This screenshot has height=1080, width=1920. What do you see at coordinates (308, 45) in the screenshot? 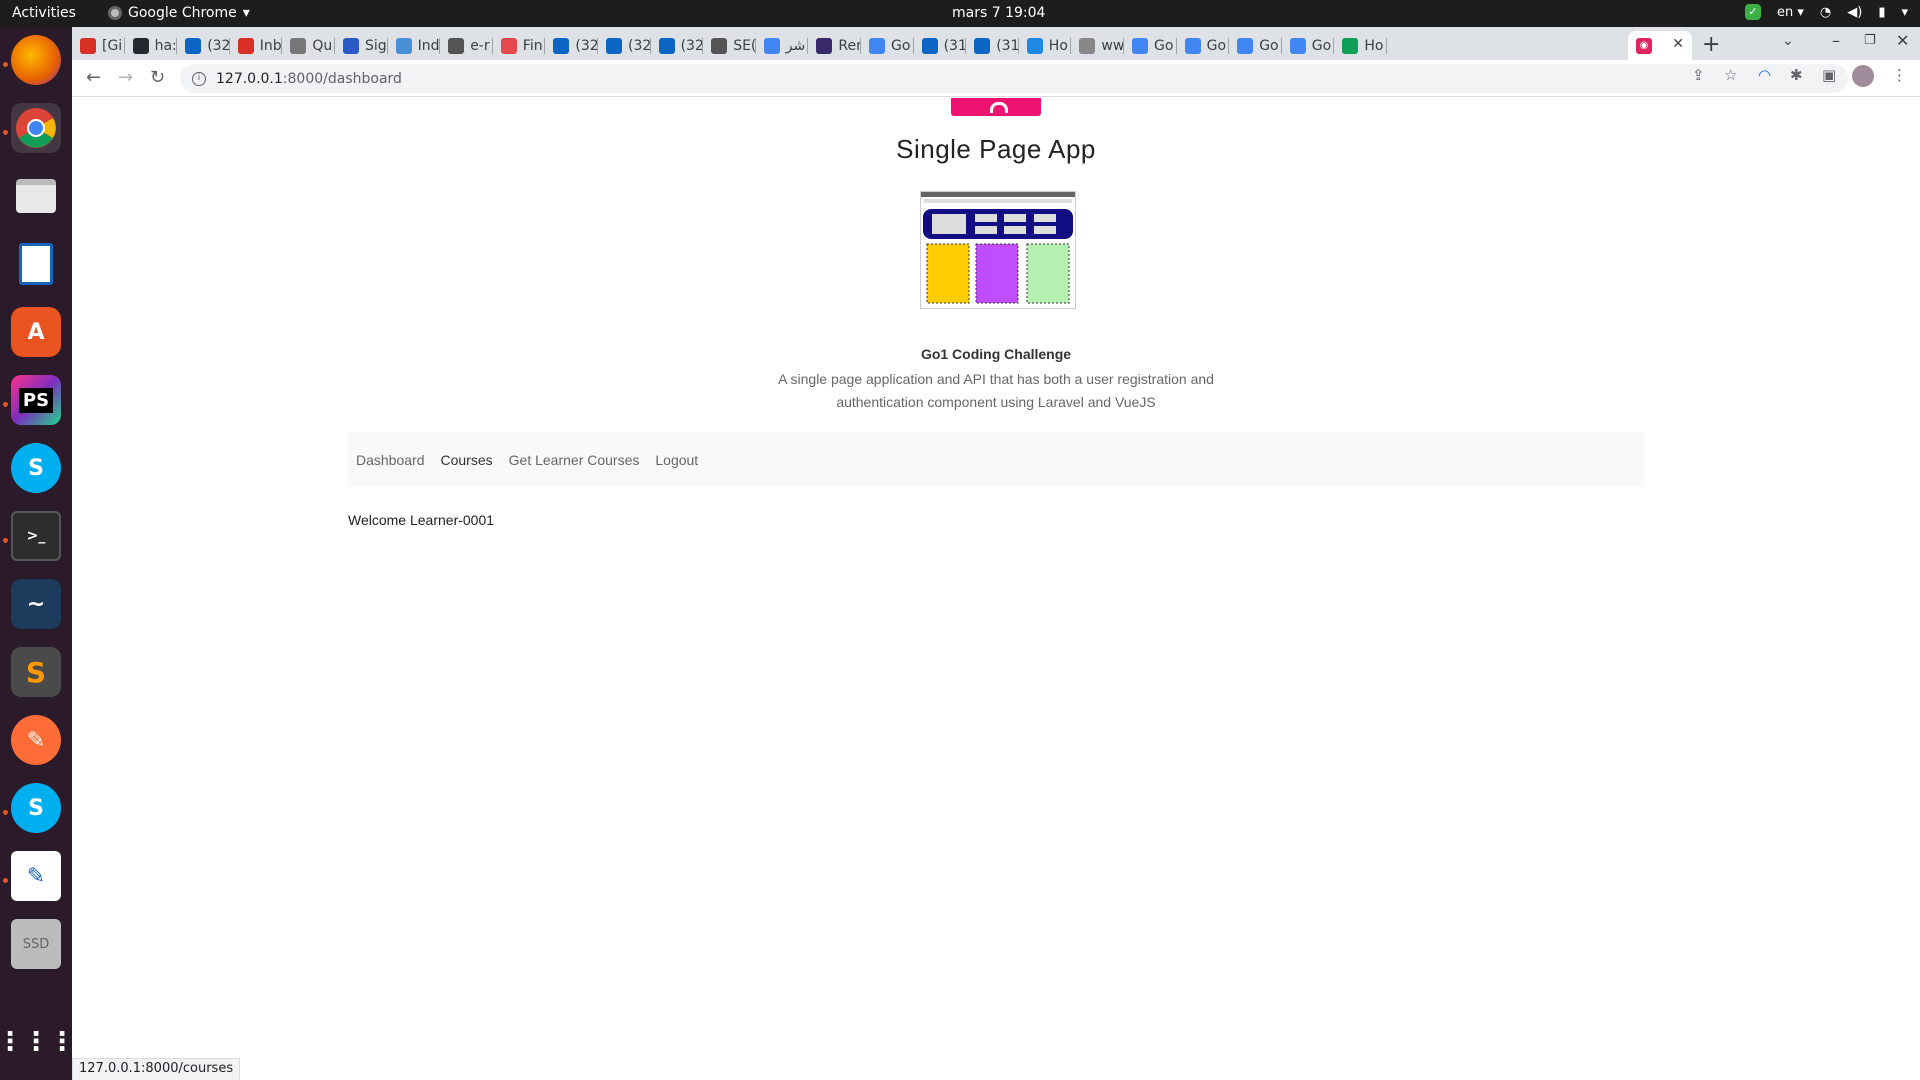
I see `browser-tab: Qu` at bounding box center [308, 45].